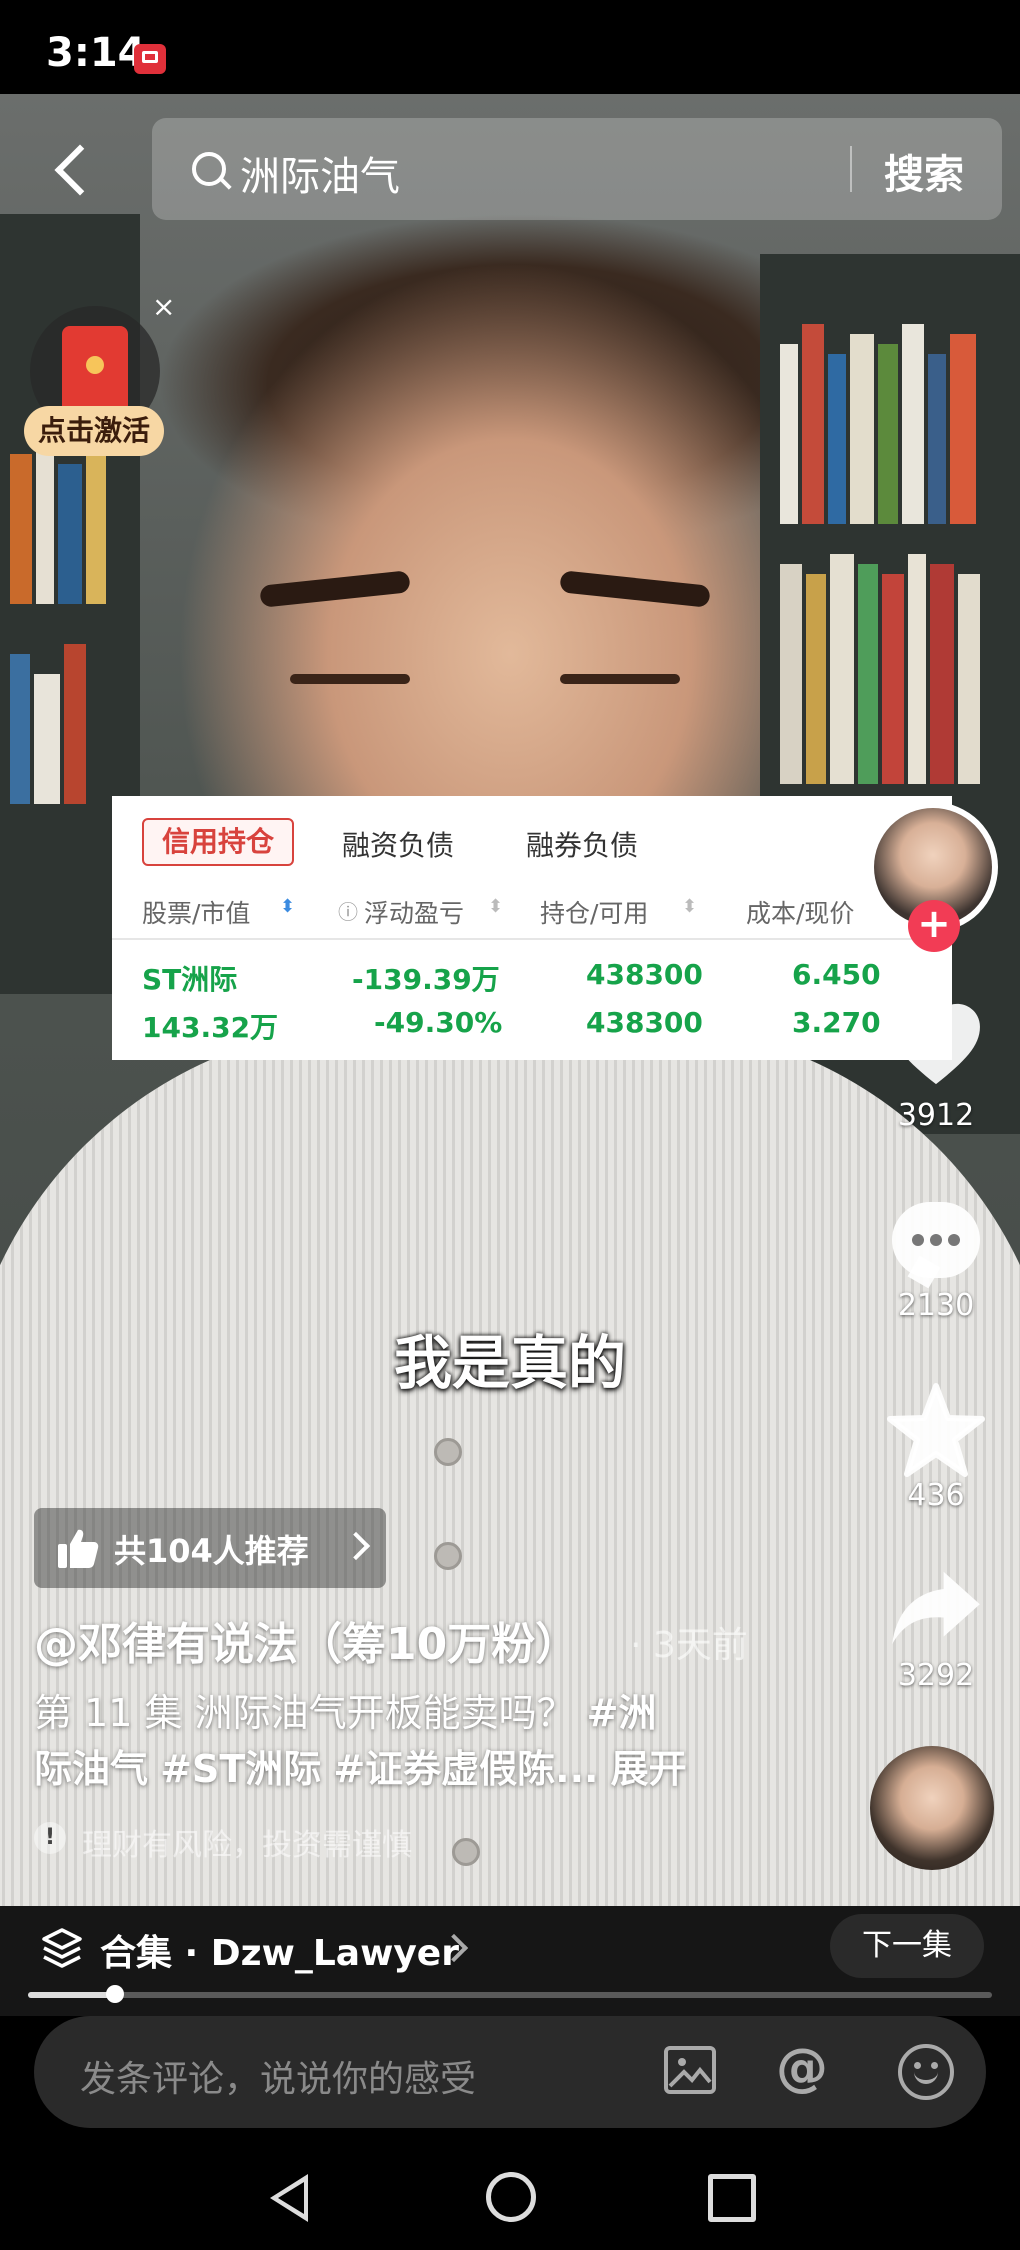  Describe the element at coordinates (310, 1713) in the screenshot. I see `description-text: 第 11 集 洲际油气开板能卖吗？` at that location.